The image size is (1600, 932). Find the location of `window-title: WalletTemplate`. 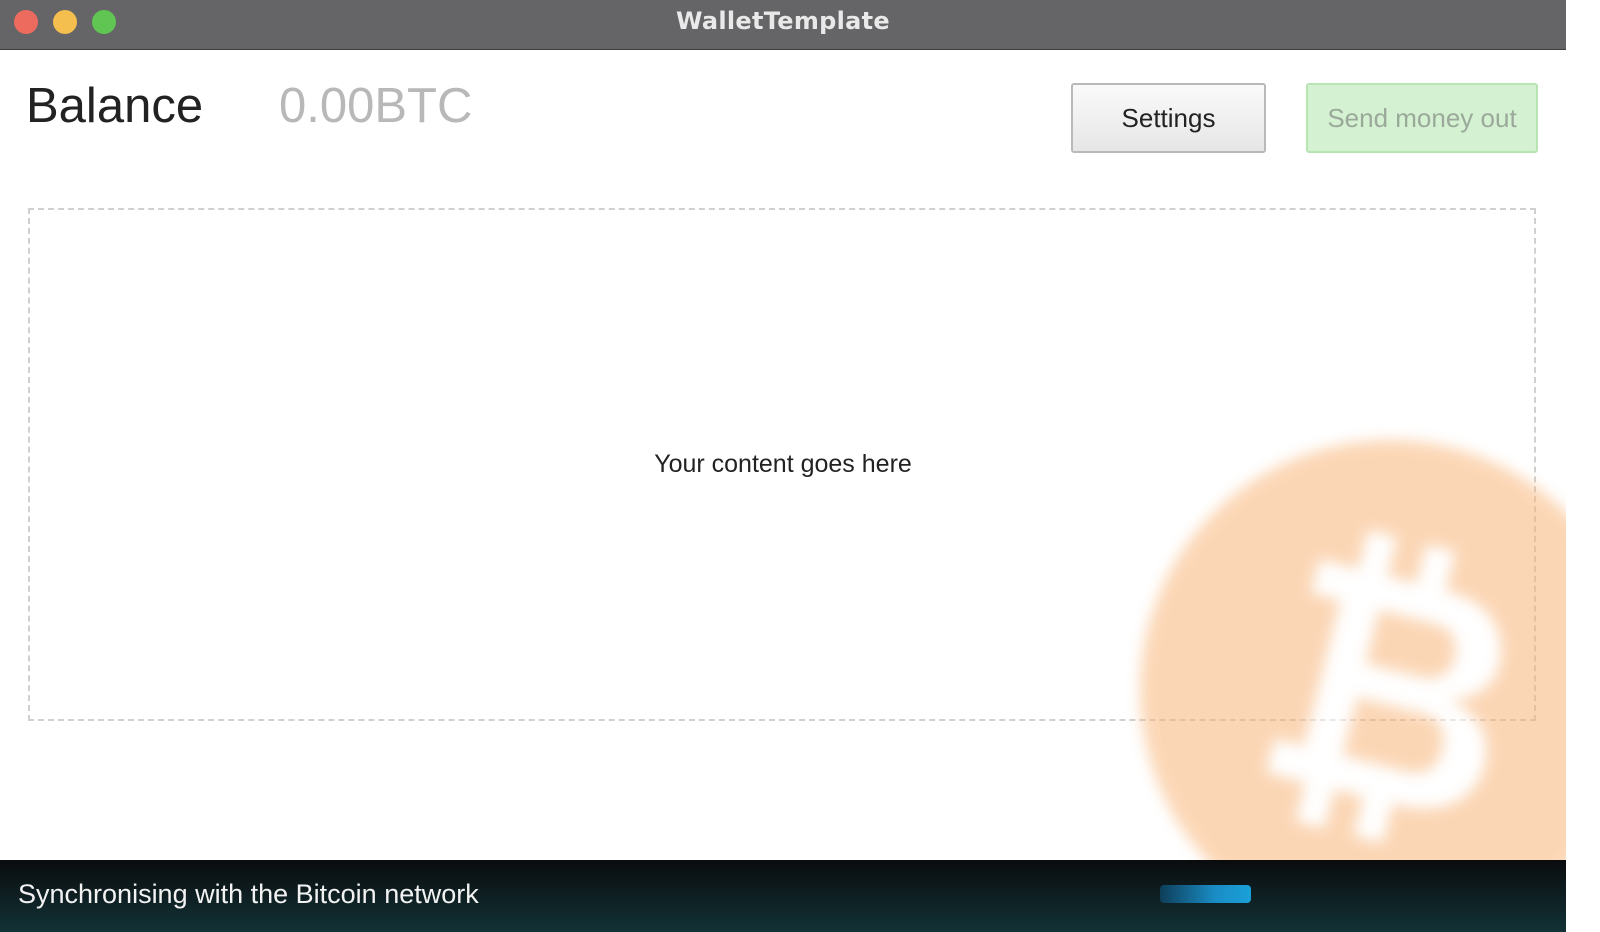

window-title: WalletTemplate is located at coordinates (783, 21).